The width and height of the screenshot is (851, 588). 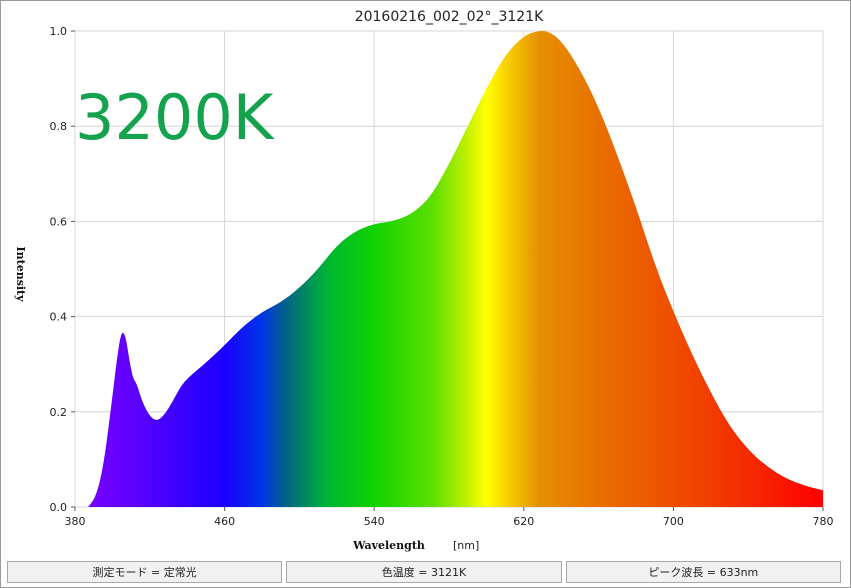 I want to click on status-bar: 測定モード = 定常光 色温度 = 3121K ピーク波長 = 633nm, so click(x=424, y=572).